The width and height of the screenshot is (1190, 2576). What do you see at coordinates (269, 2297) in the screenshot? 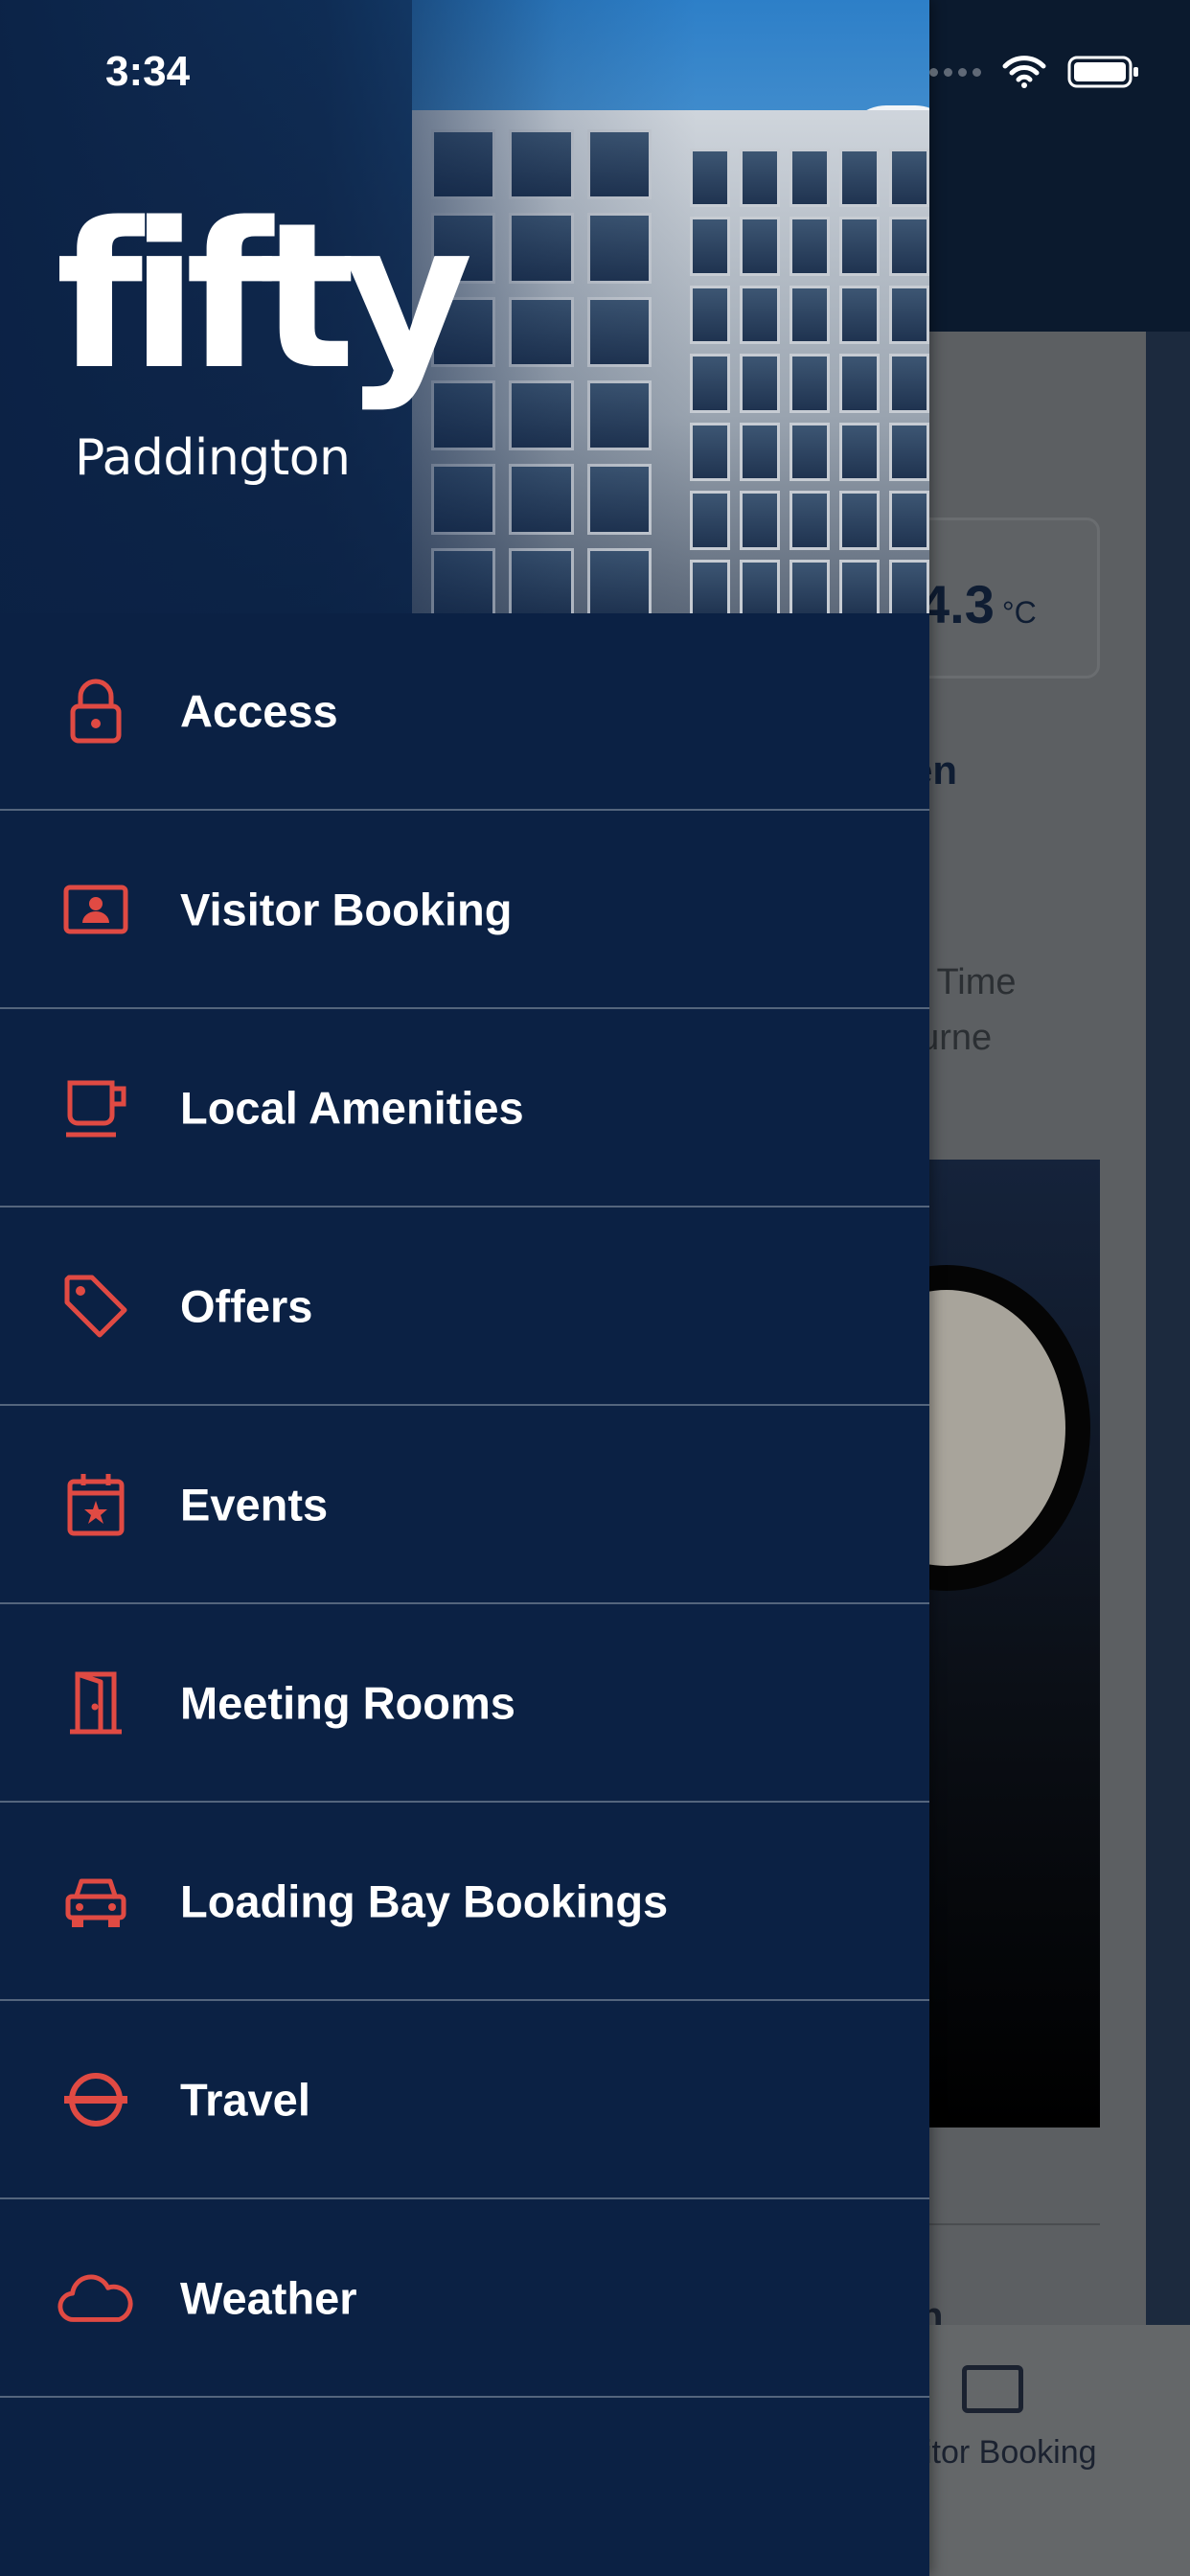
I see `menu-label: Weather` at bounding box center [269, 2297].